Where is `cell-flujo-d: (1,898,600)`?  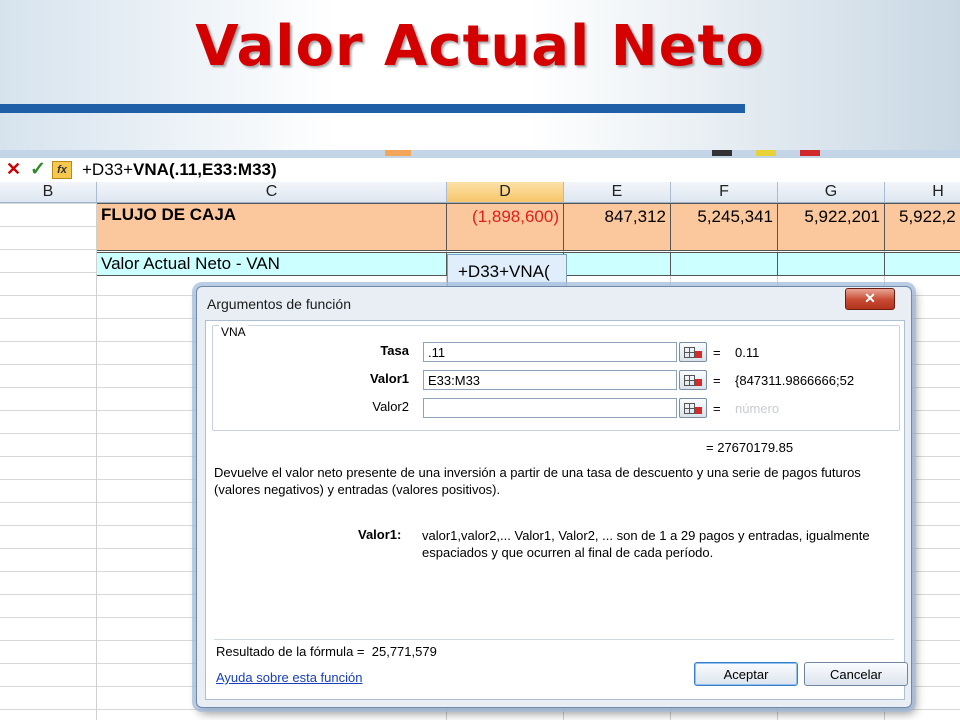 cell-flujo-d: (1,898,600) is located at coordinates (505, 216).